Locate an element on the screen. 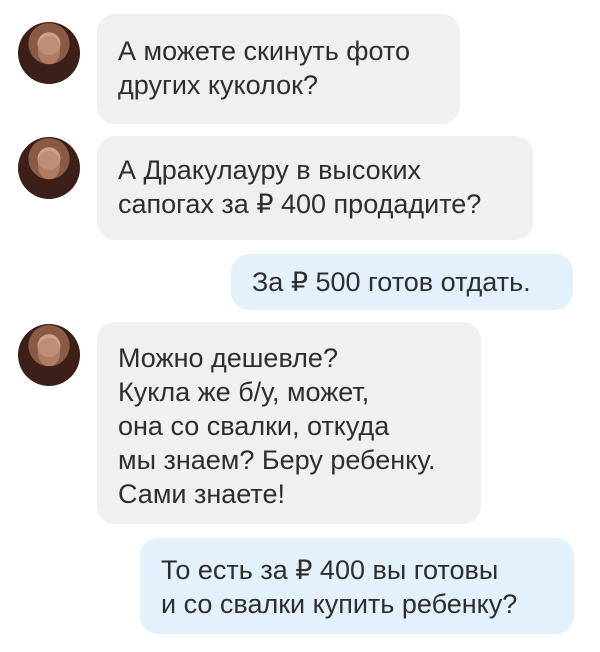  message-bubble-incoming: А можете скинуть фото других куколок? is located at coordinates (278, 69).